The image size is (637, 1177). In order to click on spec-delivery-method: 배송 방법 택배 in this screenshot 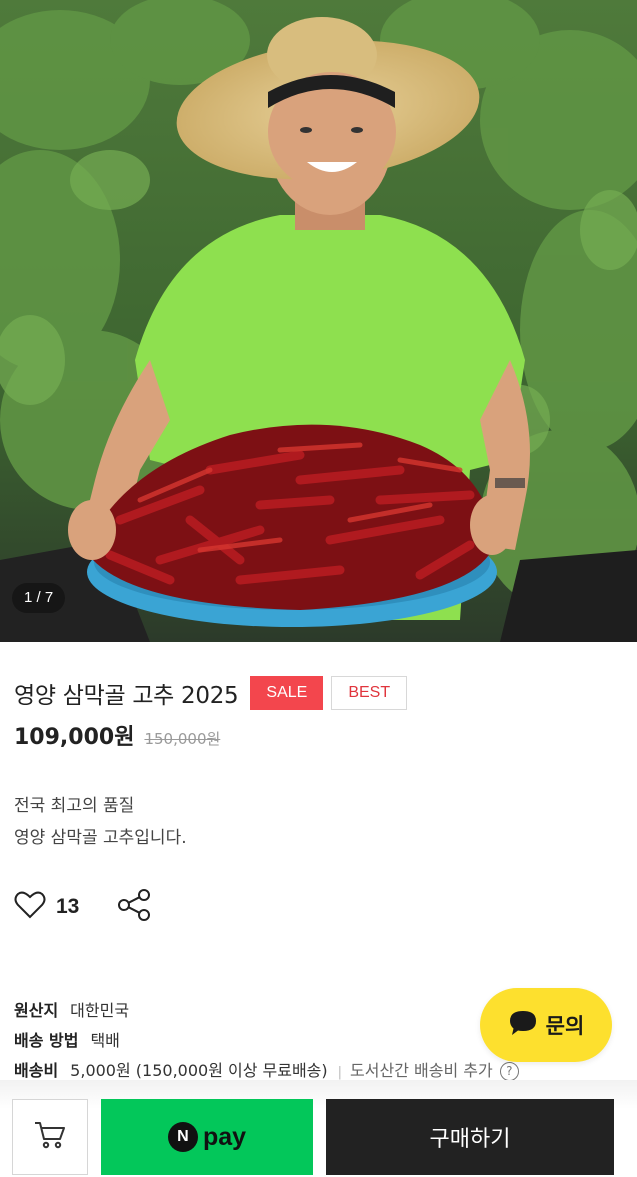, I will do `click(266, 1041)`.